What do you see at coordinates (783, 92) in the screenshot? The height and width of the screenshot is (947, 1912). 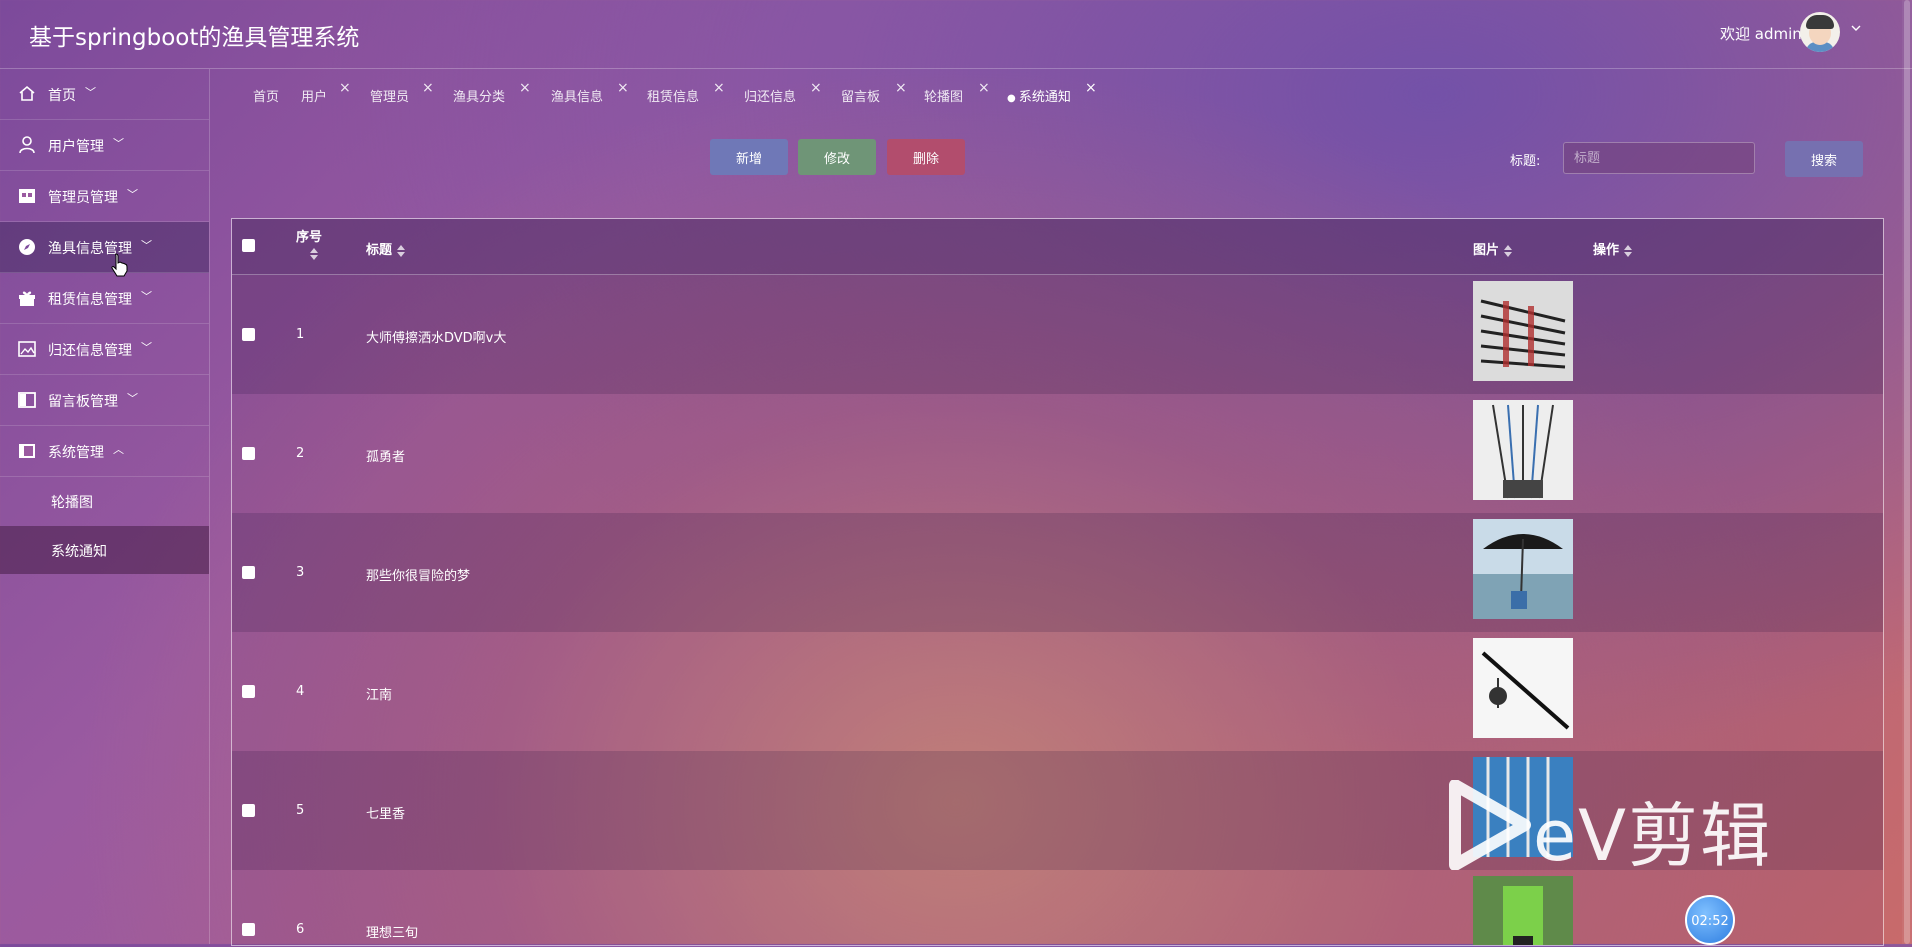 I see `tab-return: 归还信息 ×` at bounding box center [783, 92].